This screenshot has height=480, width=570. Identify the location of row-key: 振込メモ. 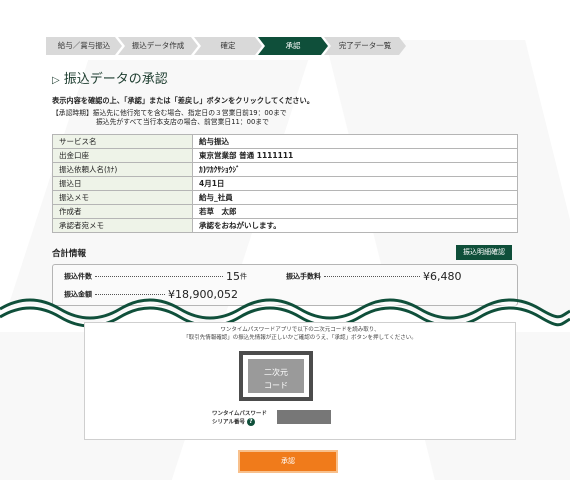
(122, 197).